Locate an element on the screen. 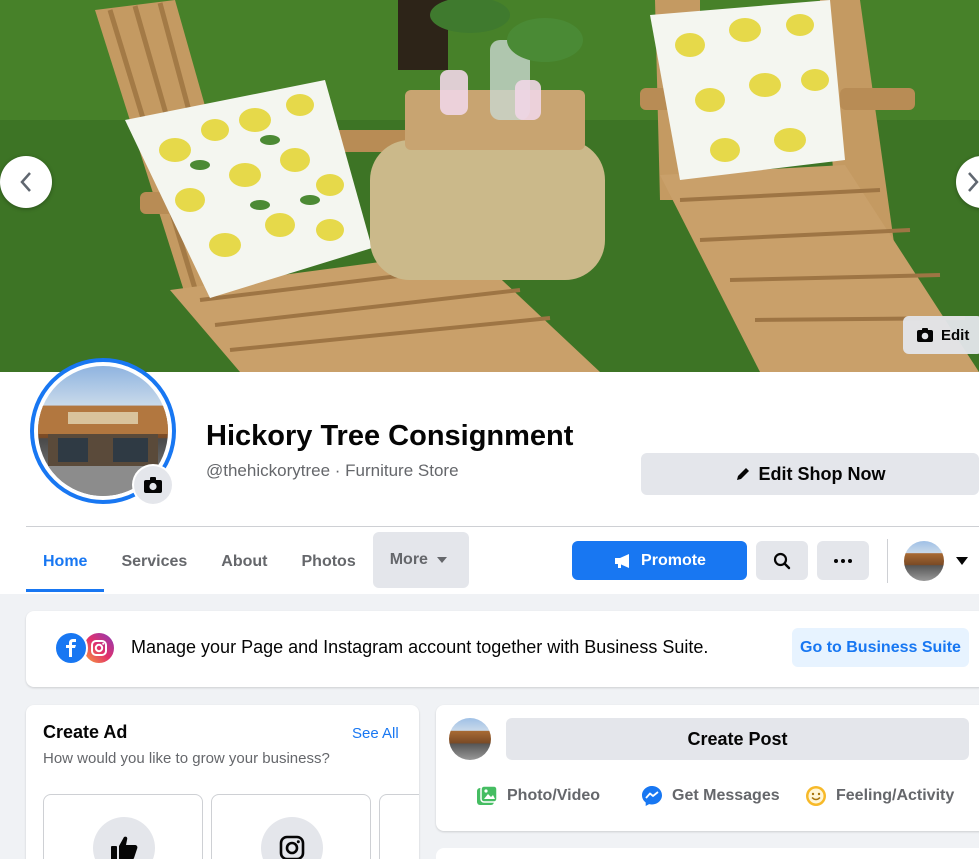 Image resolution: width=979 pixels, height=859 pixels. see-all-link: See All is located at coordinates (375, 733).